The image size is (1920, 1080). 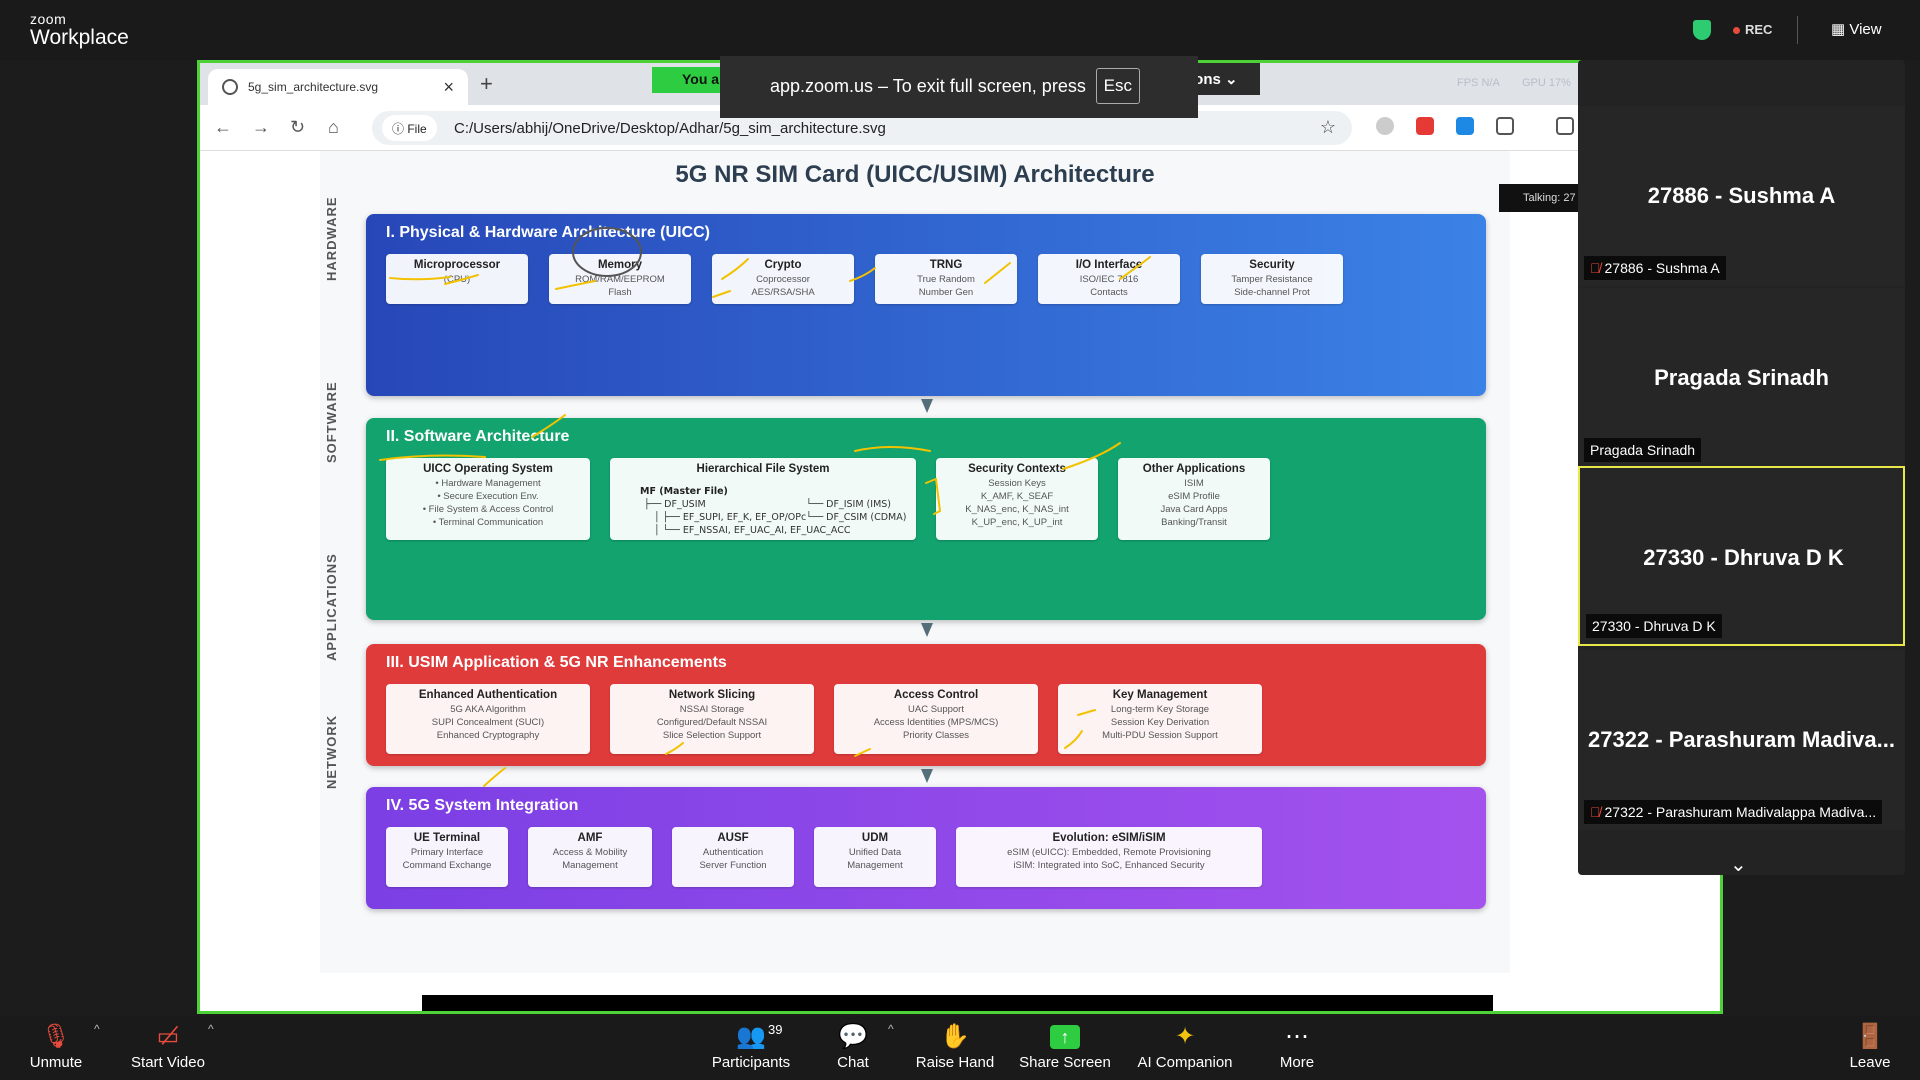 I want to click on participant-tile: Pragada Srinadh Pragada Srinadh, so click(x=1741, y=378).